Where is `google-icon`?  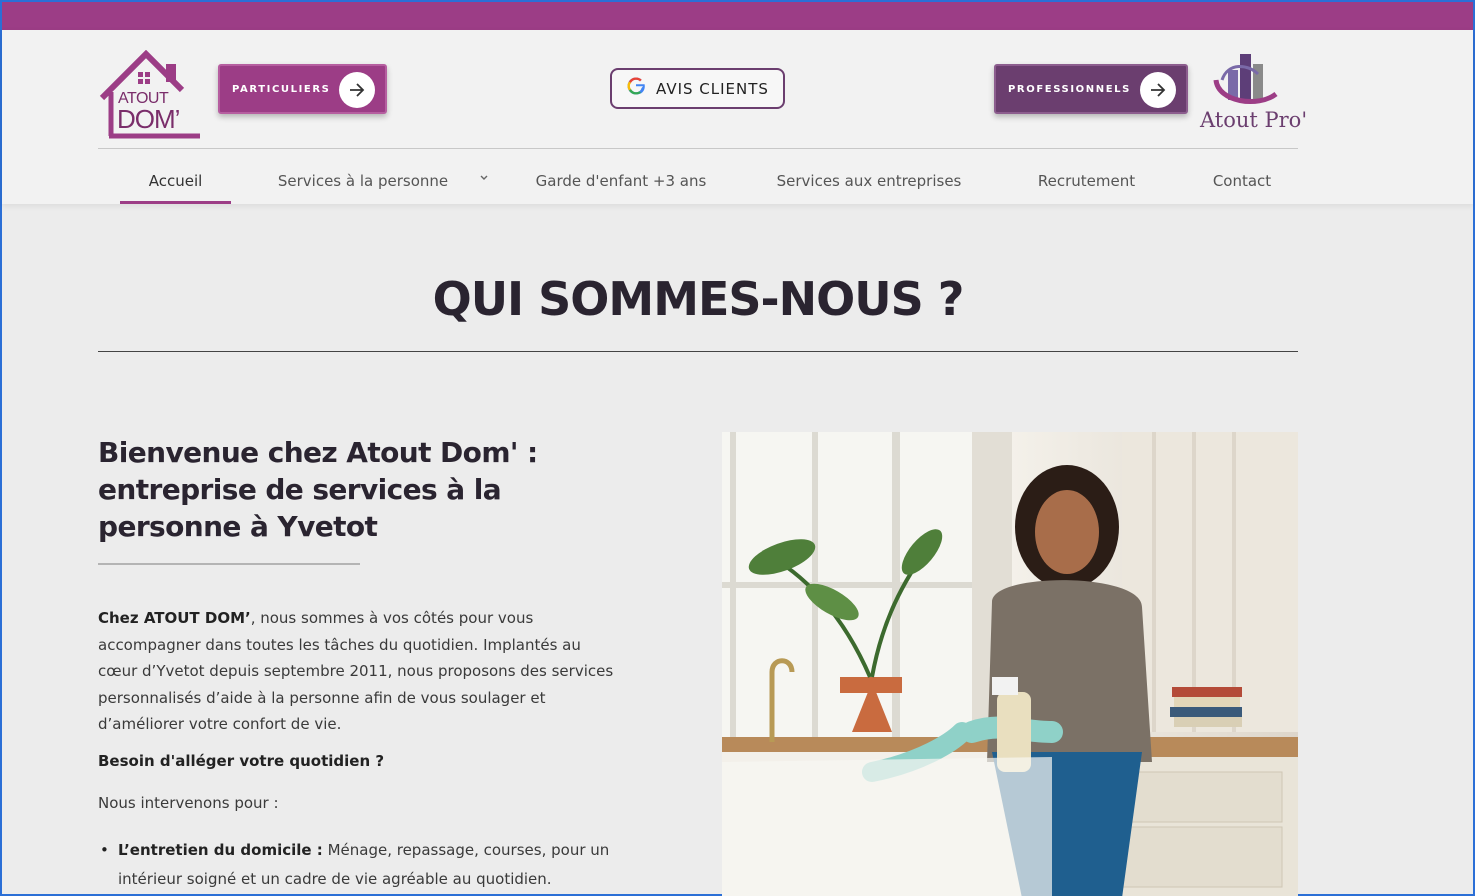 google-icon is located at coordinates (636, 89).